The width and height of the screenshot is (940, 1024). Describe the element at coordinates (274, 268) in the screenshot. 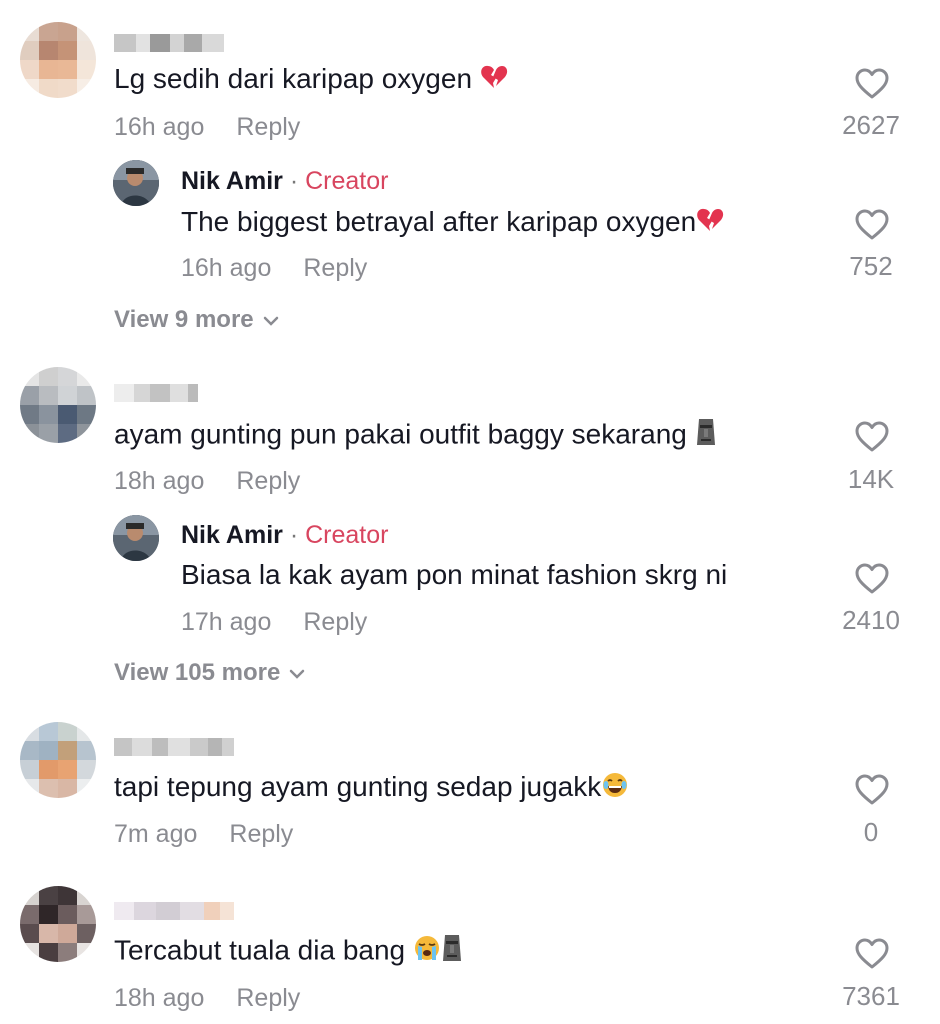

I see `reply-meta: 16h ago Reply` at that location.